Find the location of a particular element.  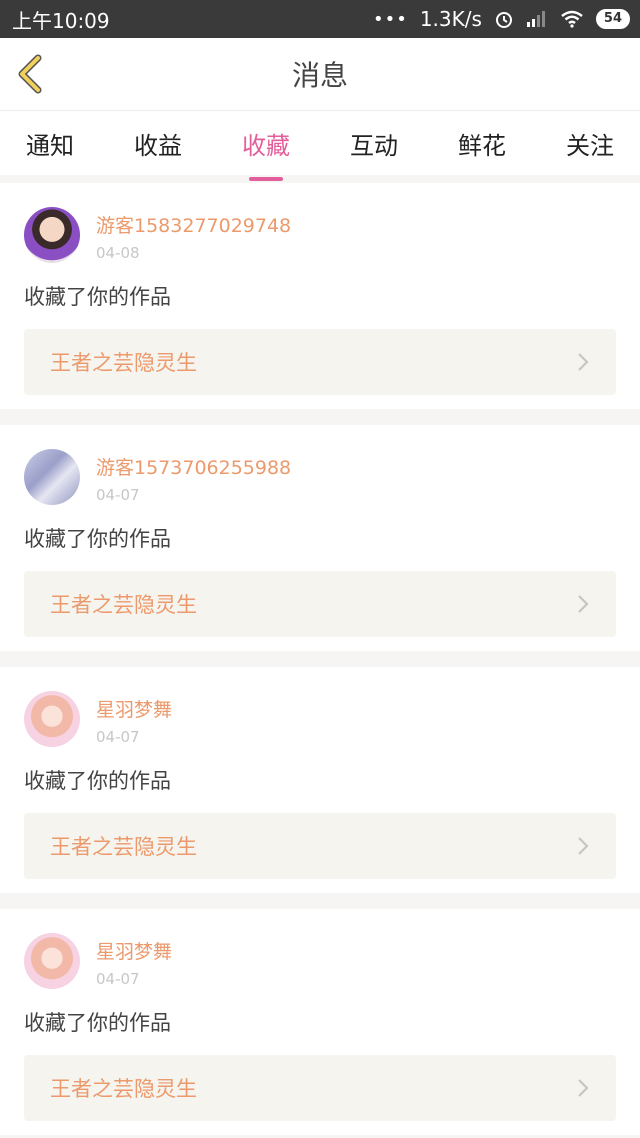

user-info: 游客1583277029748 04-08 is located at coordinates (193, 234).